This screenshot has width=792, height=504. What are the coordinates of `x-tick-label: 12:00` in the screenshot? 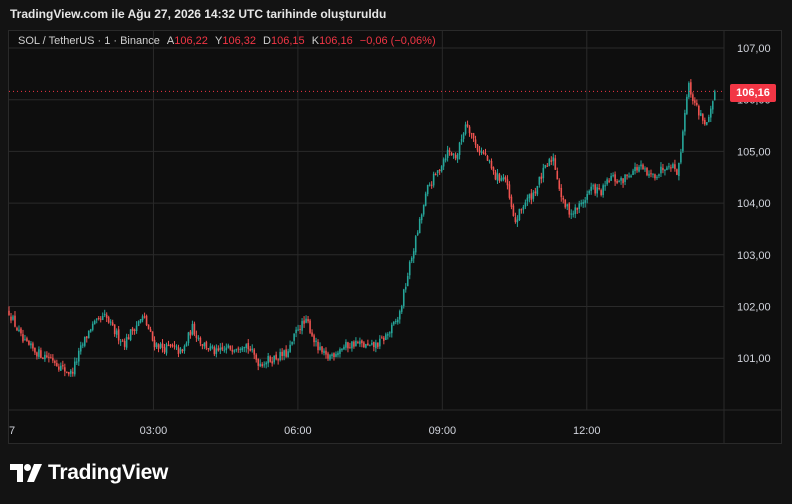 It's located at (587, 431).